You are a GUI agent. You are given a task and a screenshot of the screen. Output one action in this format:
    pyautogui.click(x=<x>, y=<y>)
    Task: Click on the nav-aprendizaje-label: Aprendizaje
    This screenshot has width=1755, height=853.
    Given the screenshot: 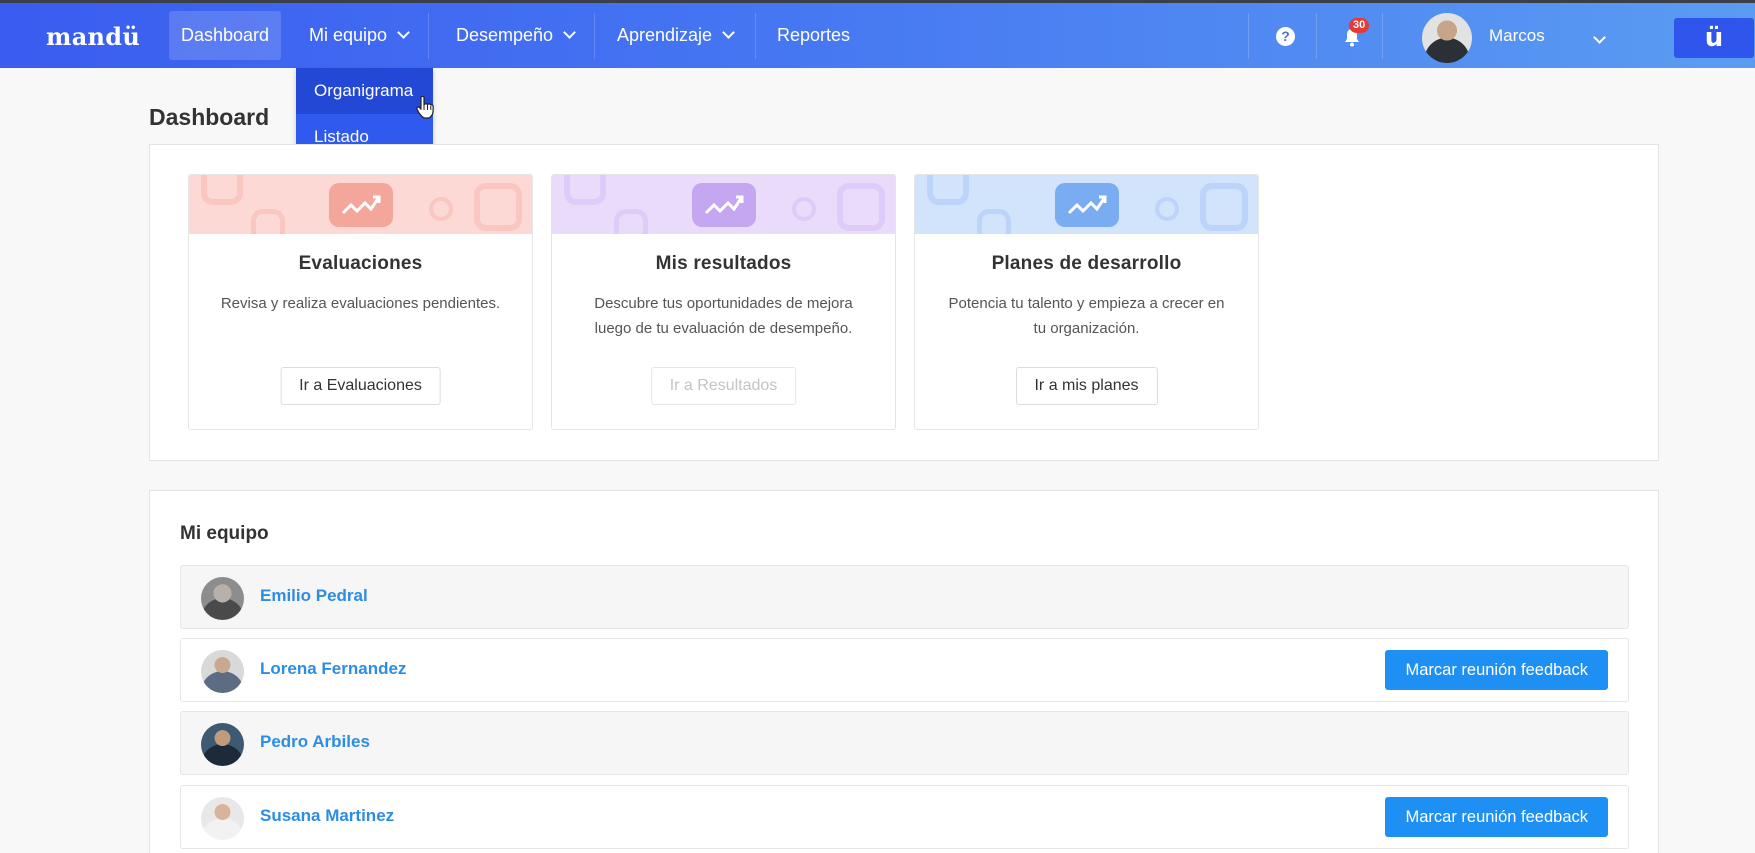 What is the action you would take?
    pyautogui.click(x=665, y=35)
    